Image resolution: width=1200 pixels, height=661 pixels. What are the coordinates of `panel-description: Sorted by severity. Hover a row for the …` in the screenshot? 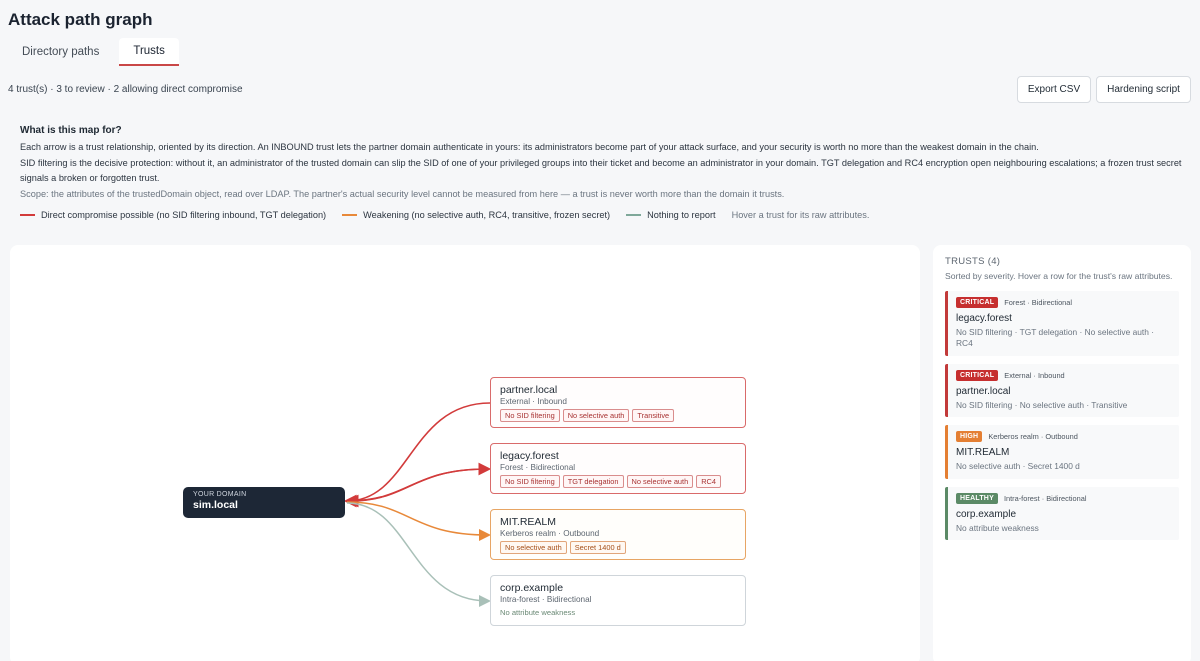 It's located at (1059, 276).